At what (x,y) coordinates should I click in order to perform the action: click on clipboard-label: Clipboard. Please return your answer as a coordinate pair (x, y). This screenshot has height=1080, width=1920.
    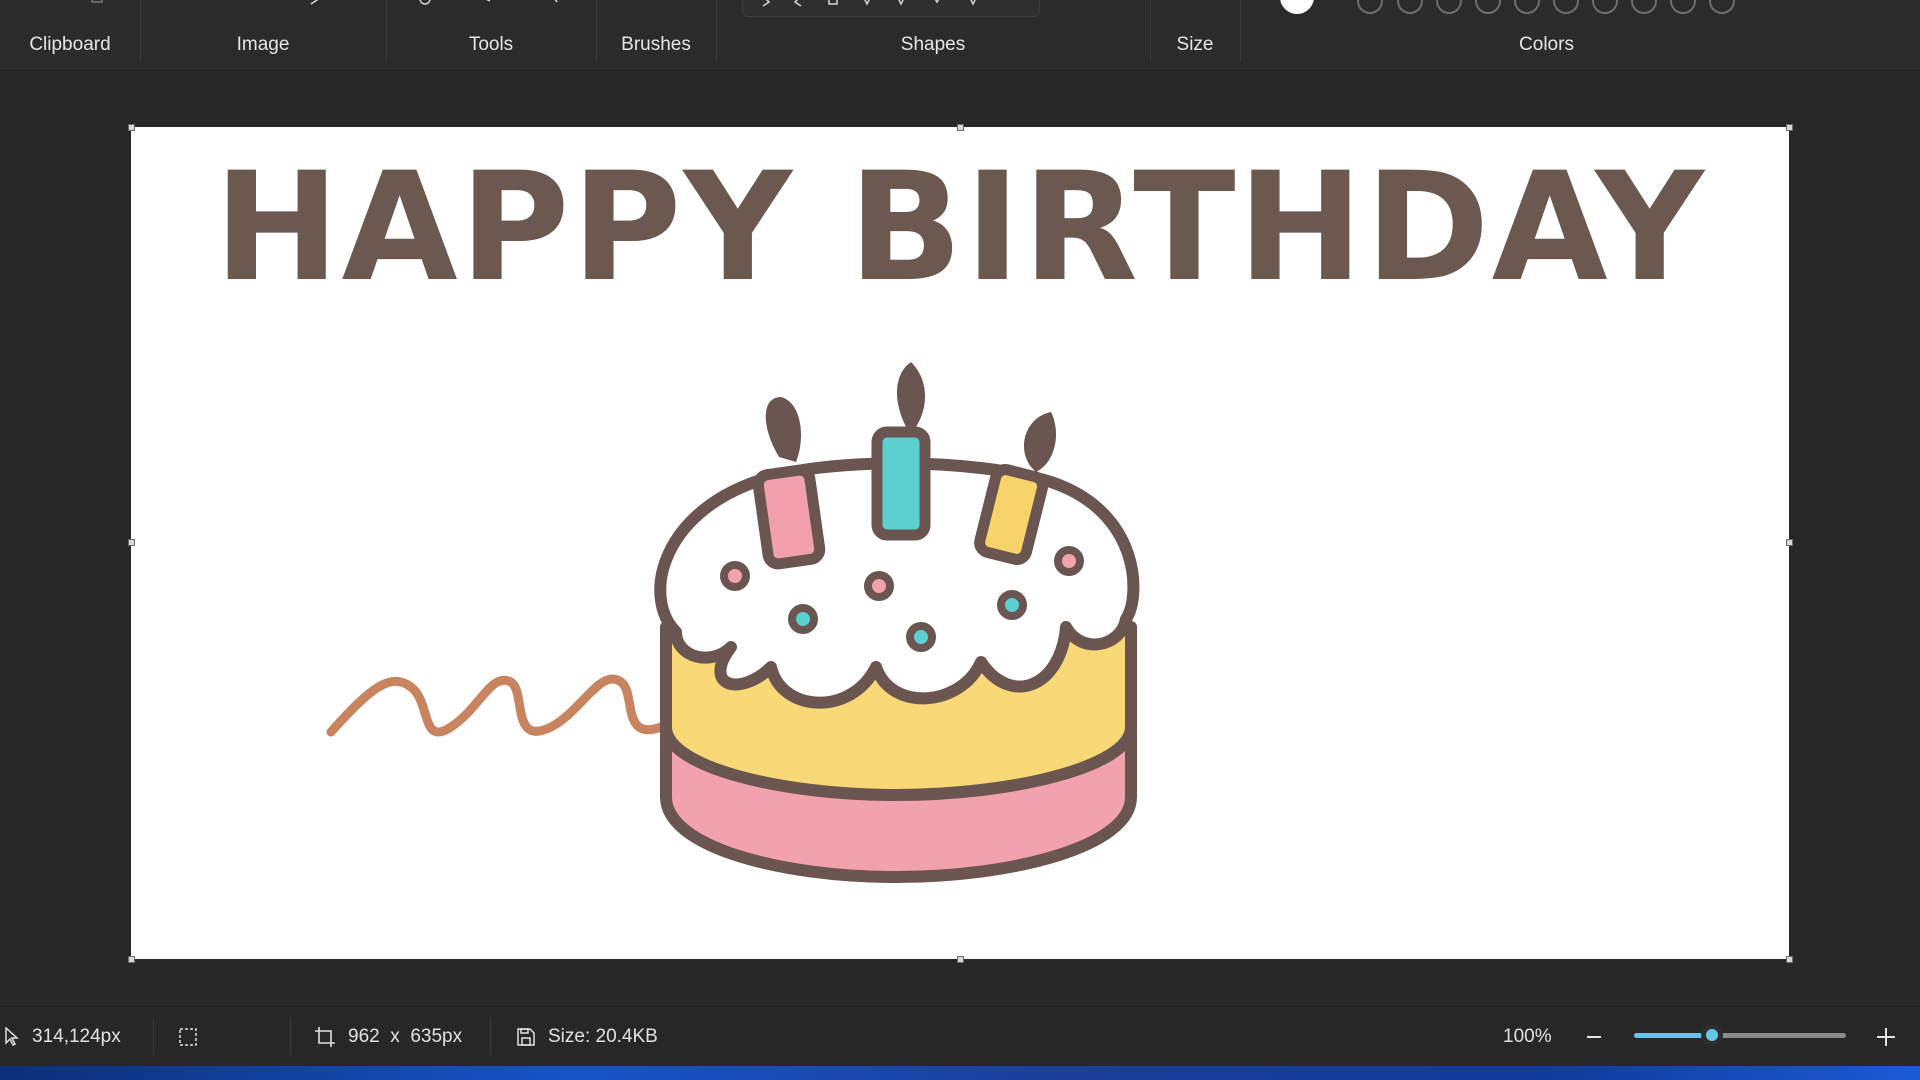
    Looking at the image, I should click on (70, 45).